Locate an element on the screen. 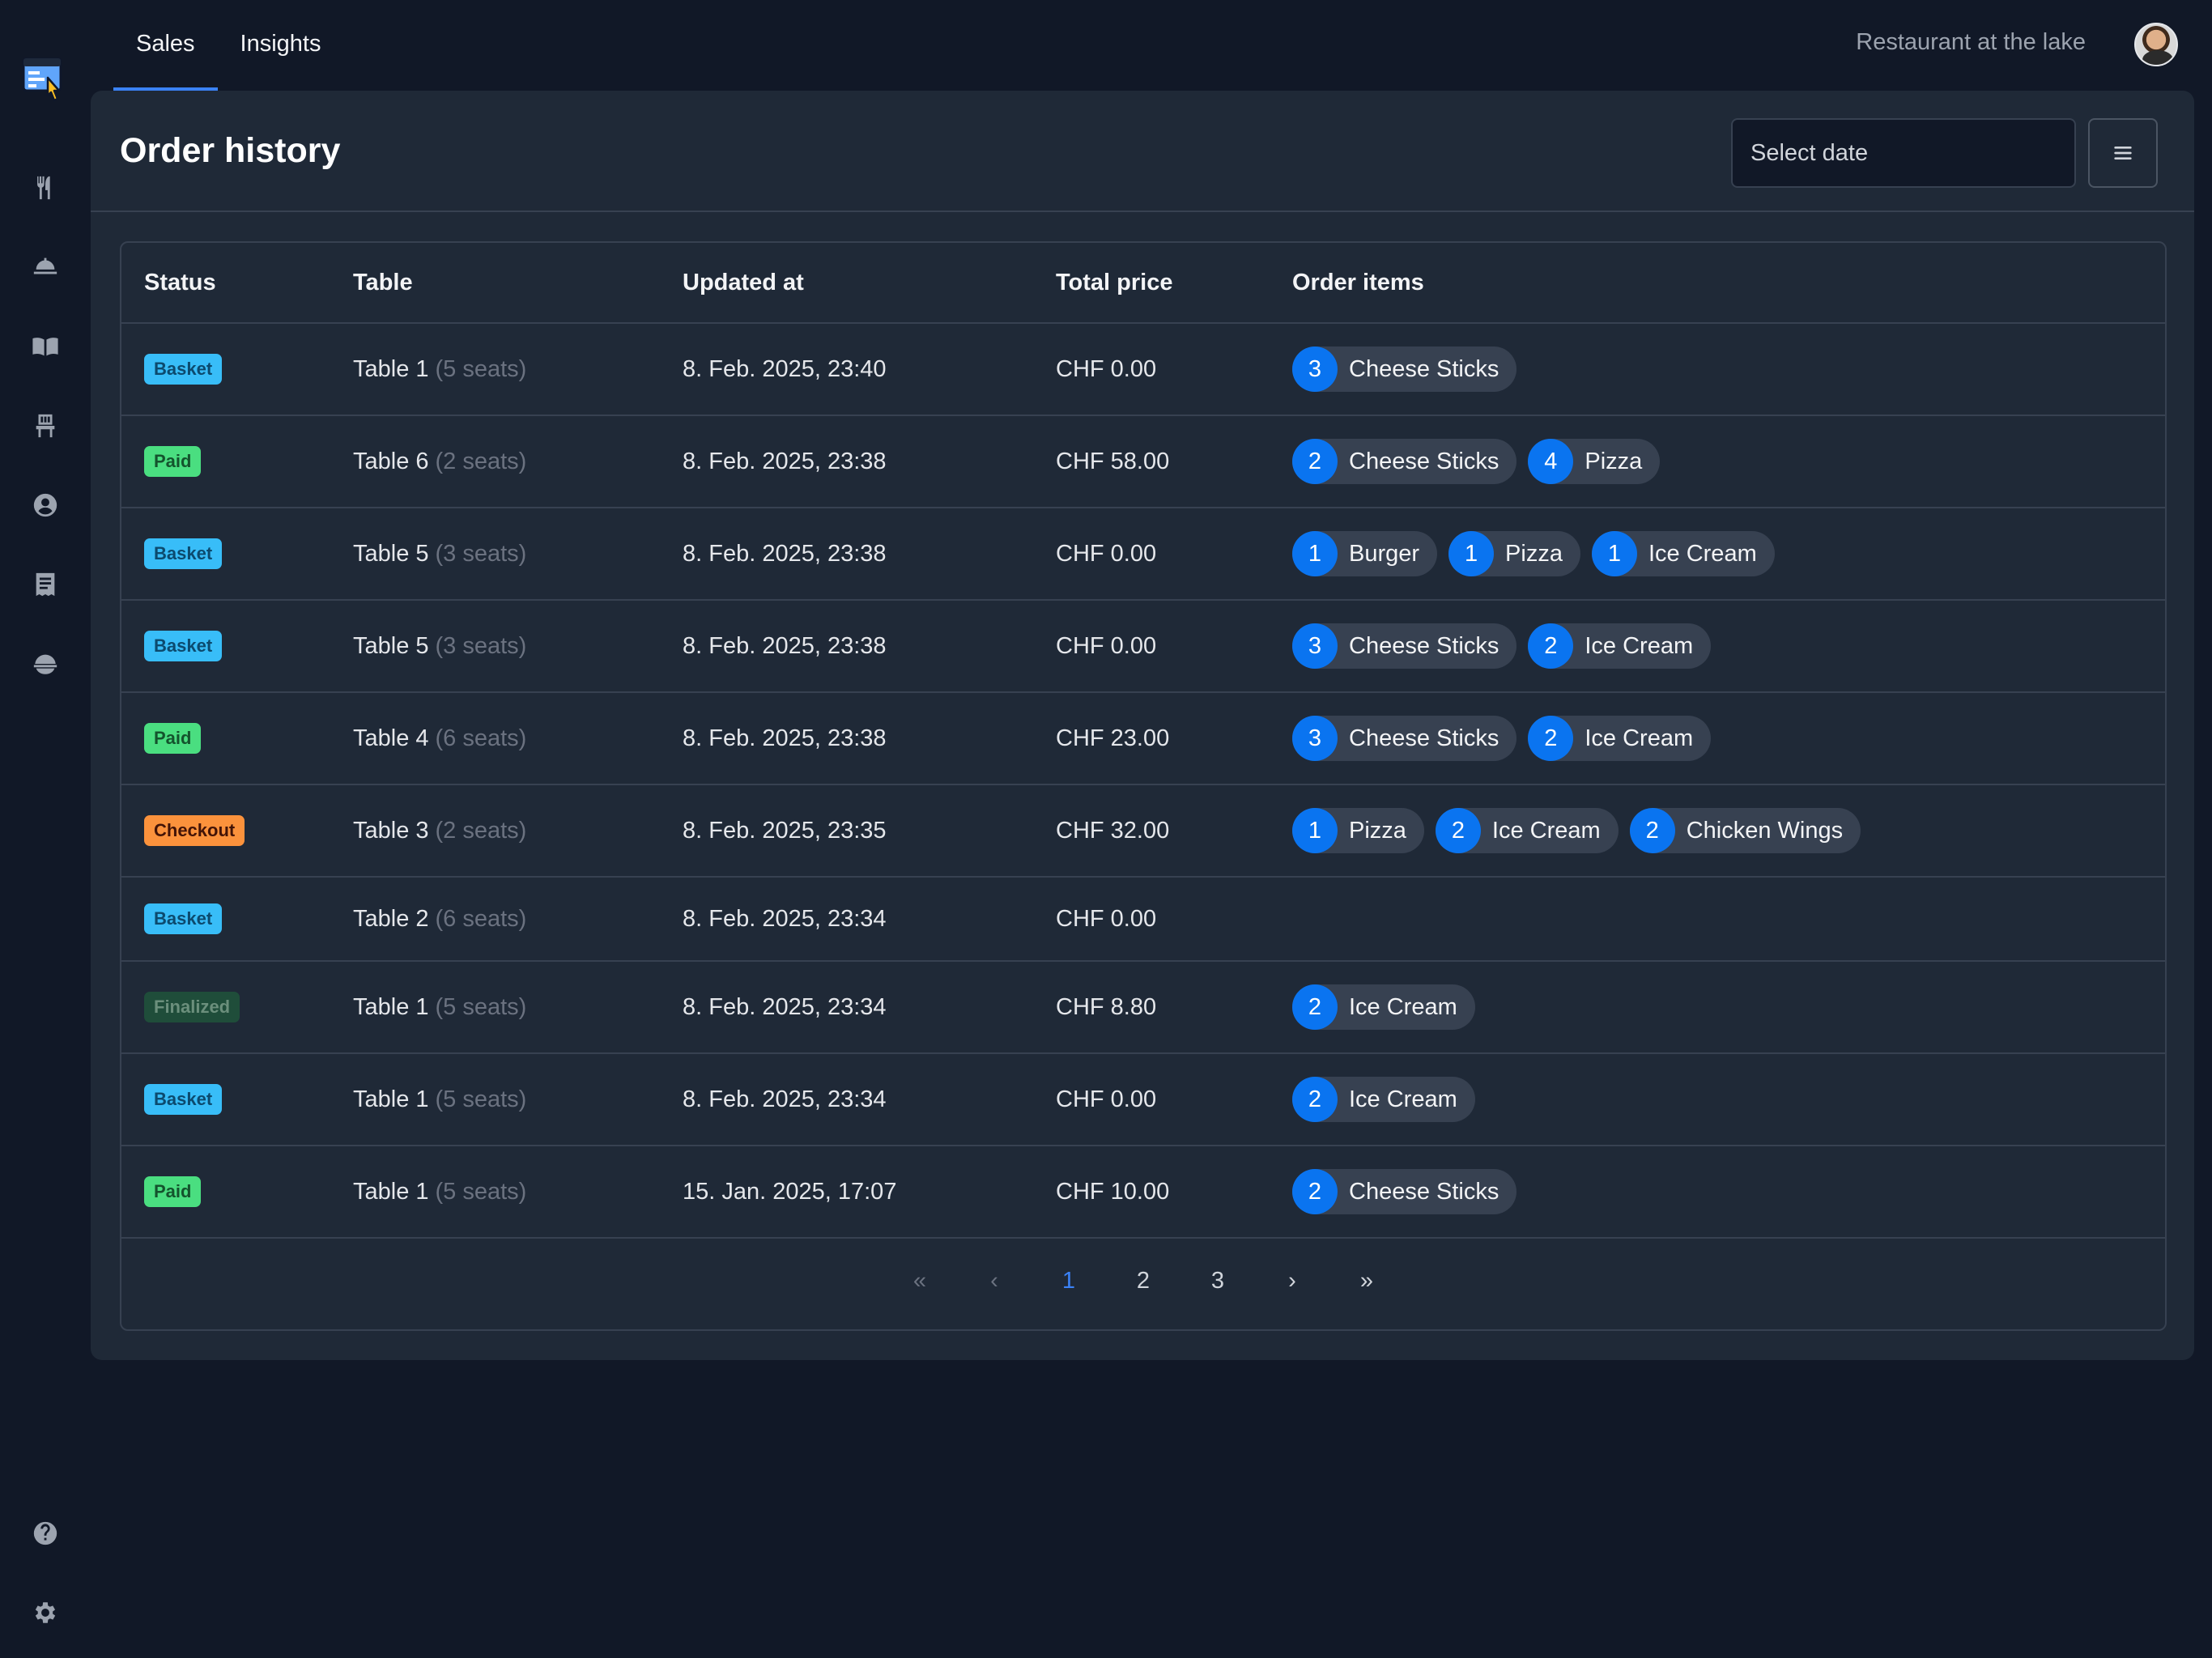 This screenshot has height=1658, width=2212. app-logo-icon is located at coordinates (44, 79).